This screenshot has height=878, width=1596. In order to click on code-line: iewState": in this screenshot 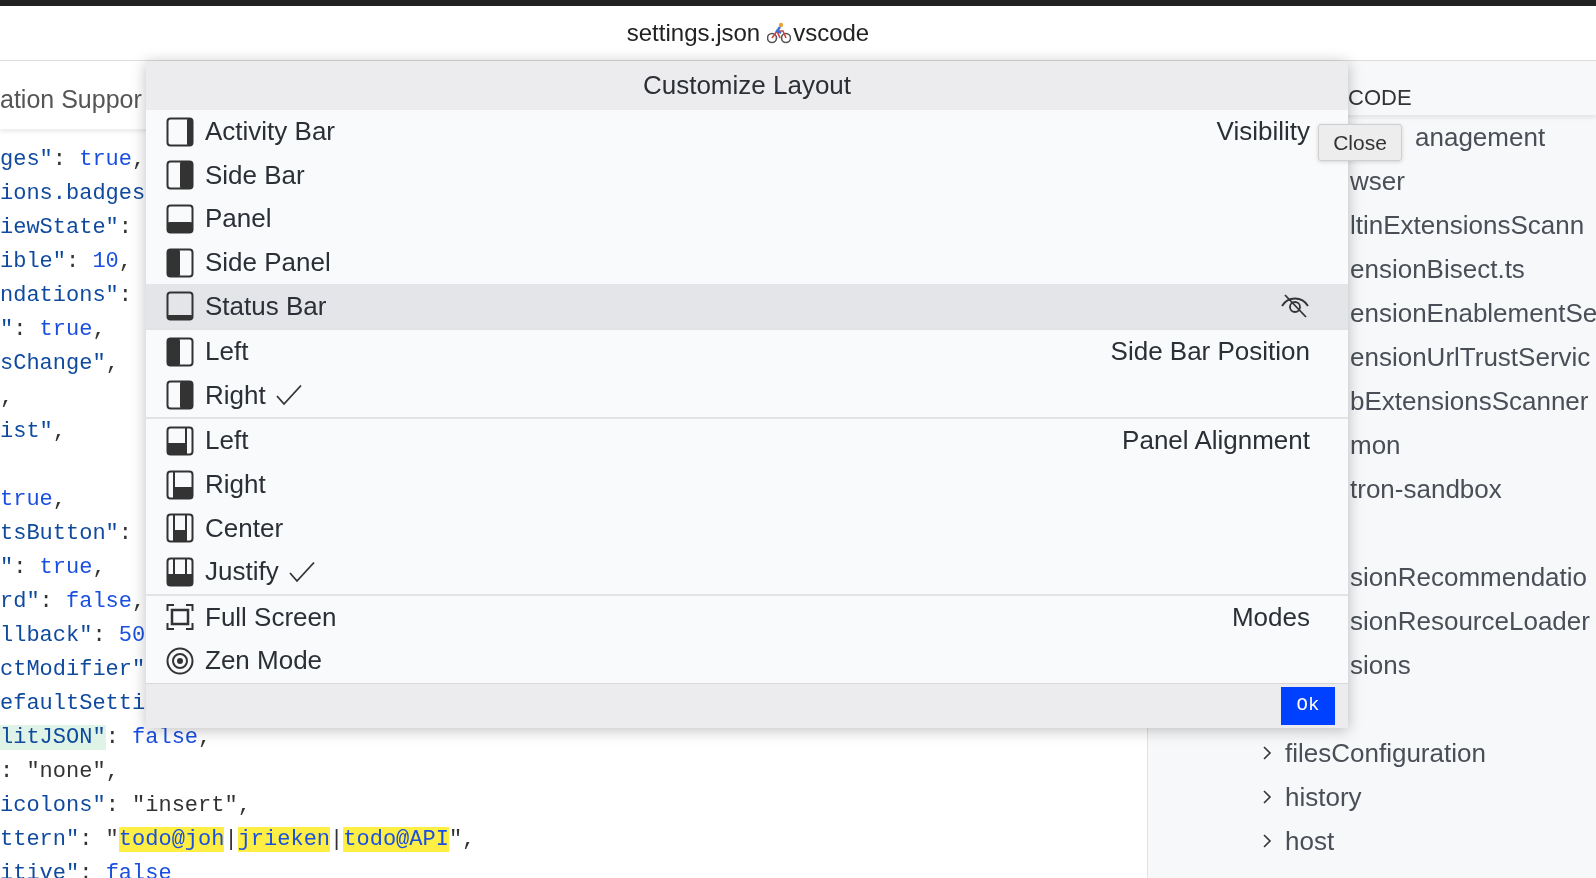, I will do `click(66, 228)`.